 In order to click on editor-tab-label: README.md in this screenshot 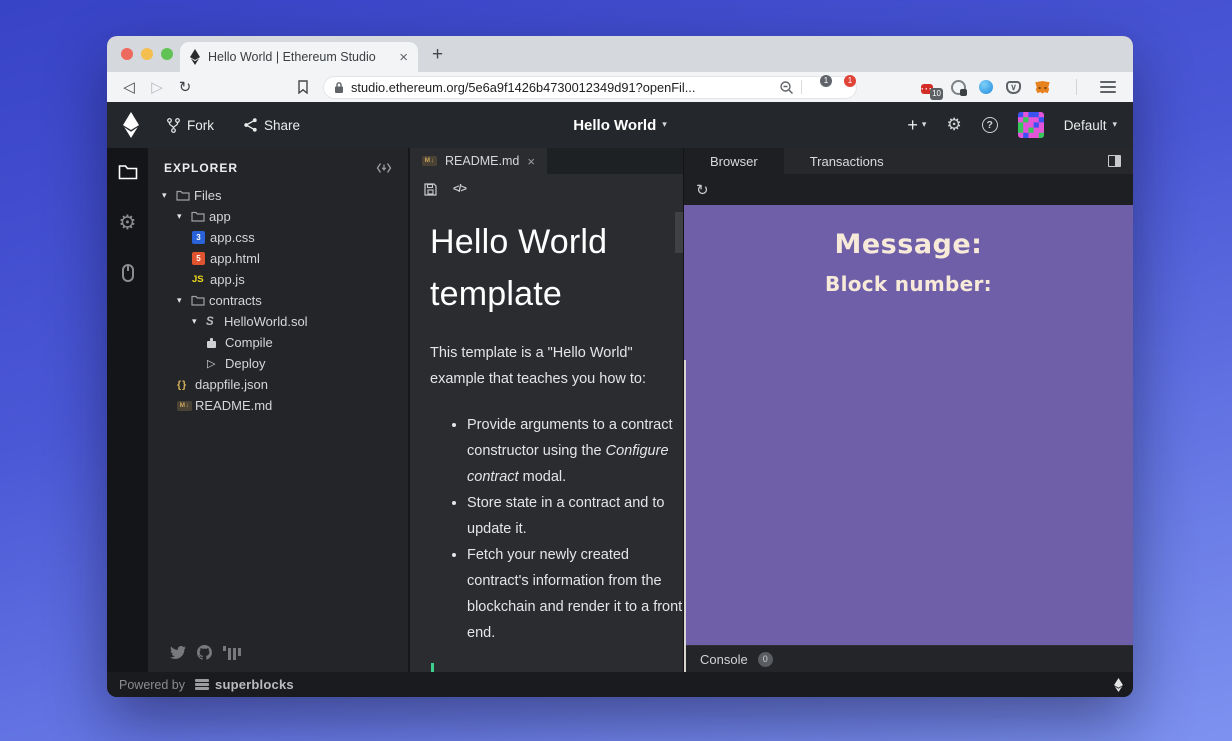, I will do `click(482, 161)`.